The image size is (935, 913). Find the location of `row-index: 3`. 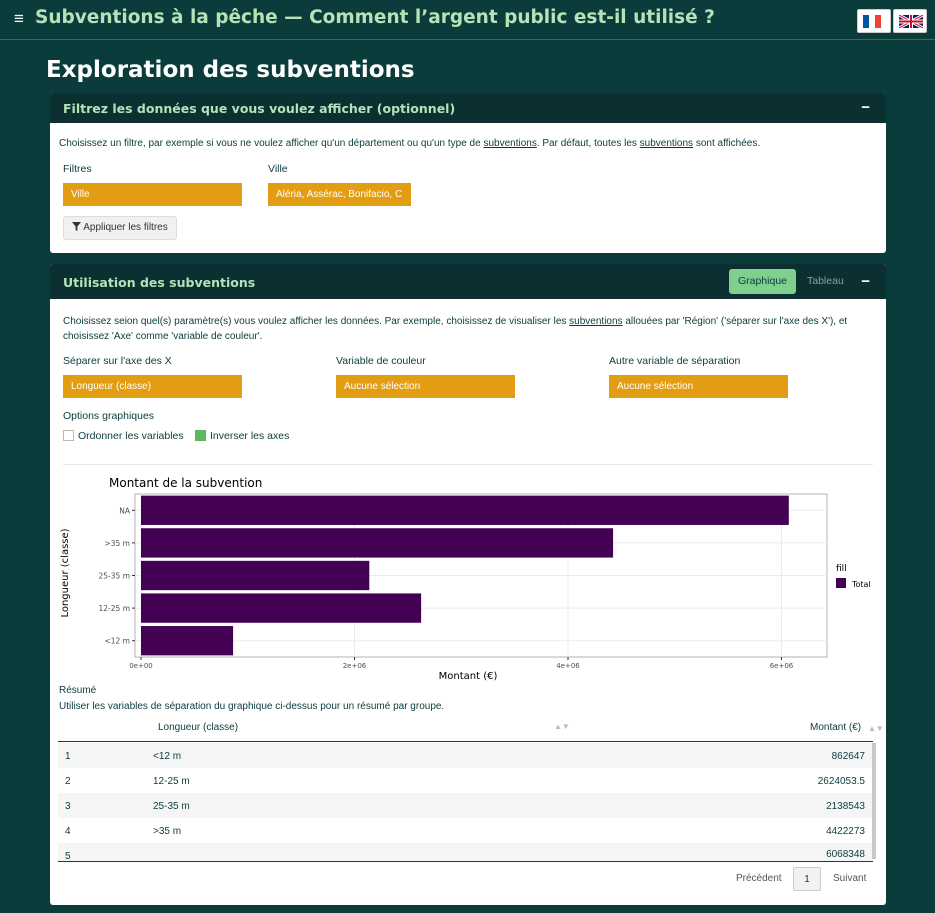

row-index: 3 is located at coordinates (68, 806).